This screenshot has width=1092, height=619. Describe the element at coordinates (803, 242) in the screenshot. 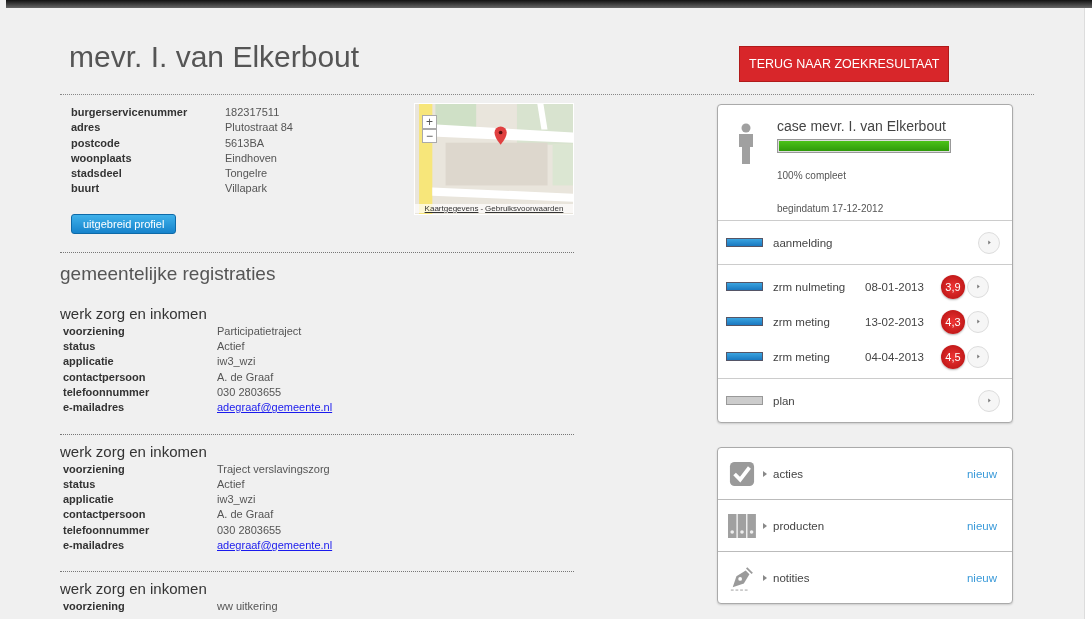

I see `step-name: aanmelding` at that location.